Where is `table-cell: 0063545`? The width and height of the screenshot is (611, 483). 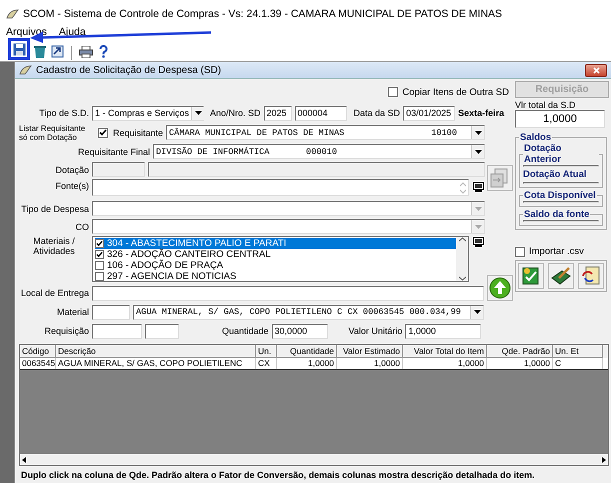 table-cell: 0063545 is located at coordinates (38, 363).